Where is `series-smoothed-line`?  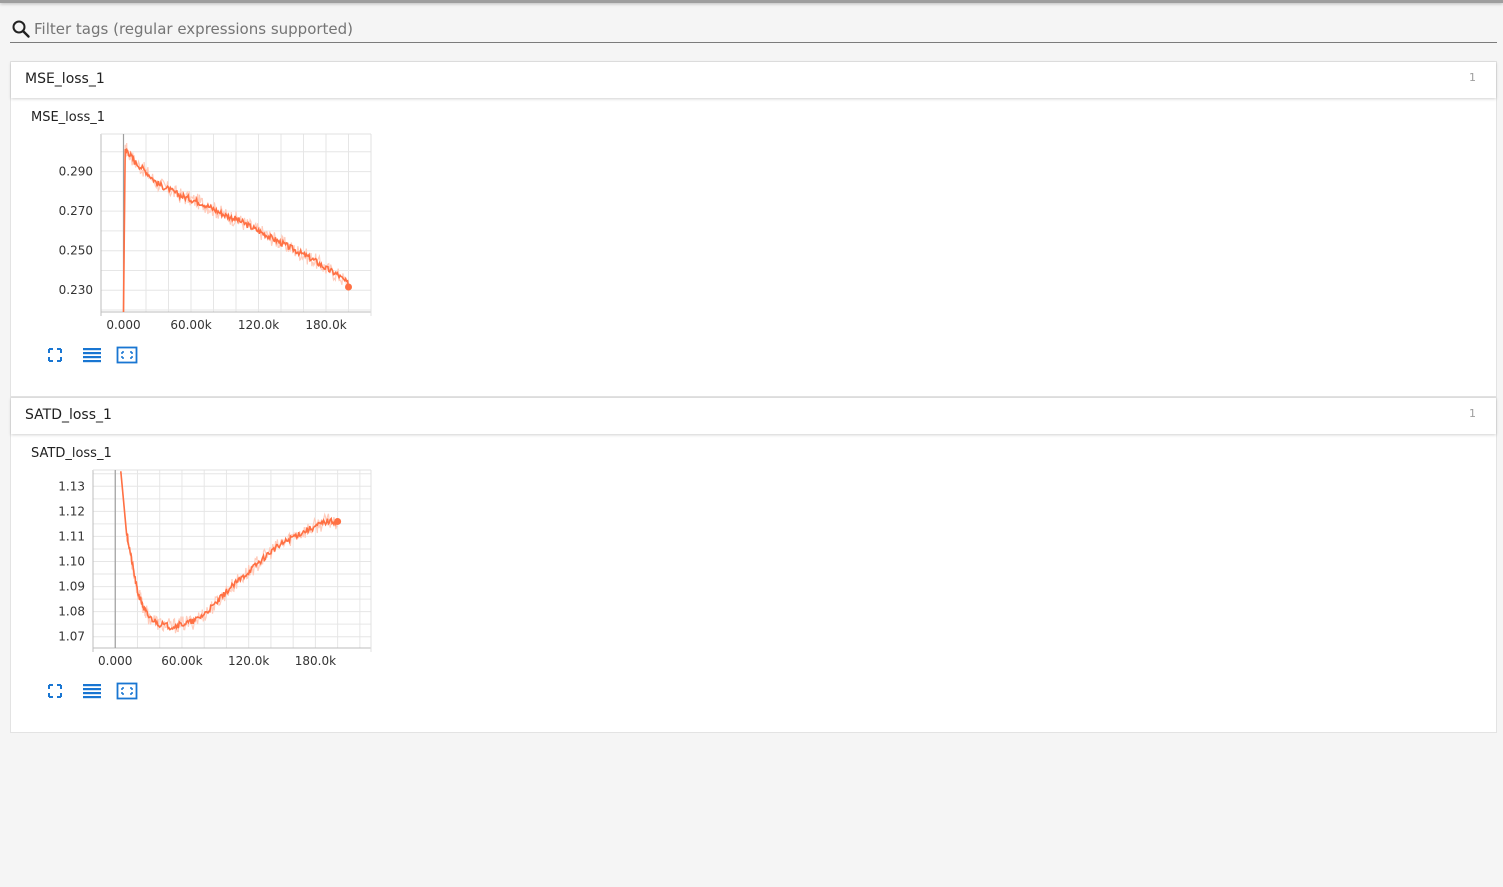 series-smoothed-line is located at coordinates (229, 551).